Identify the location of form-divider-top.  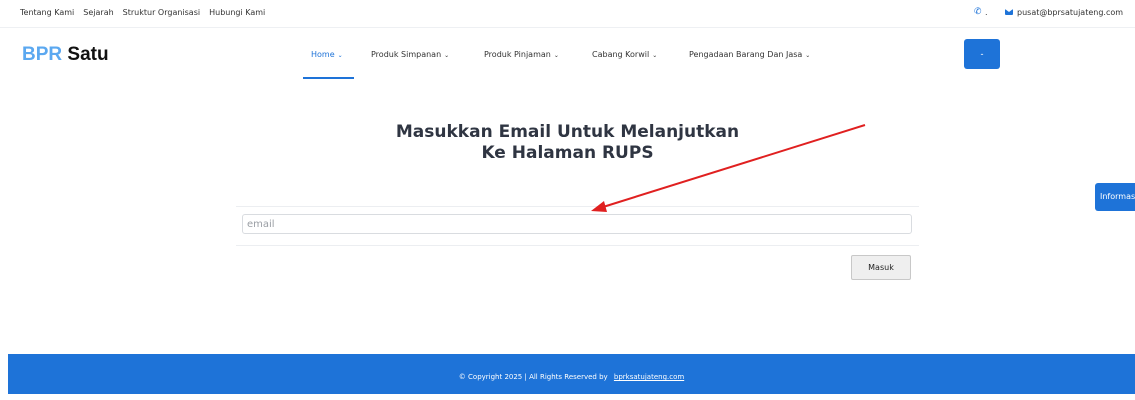
(577, 206).